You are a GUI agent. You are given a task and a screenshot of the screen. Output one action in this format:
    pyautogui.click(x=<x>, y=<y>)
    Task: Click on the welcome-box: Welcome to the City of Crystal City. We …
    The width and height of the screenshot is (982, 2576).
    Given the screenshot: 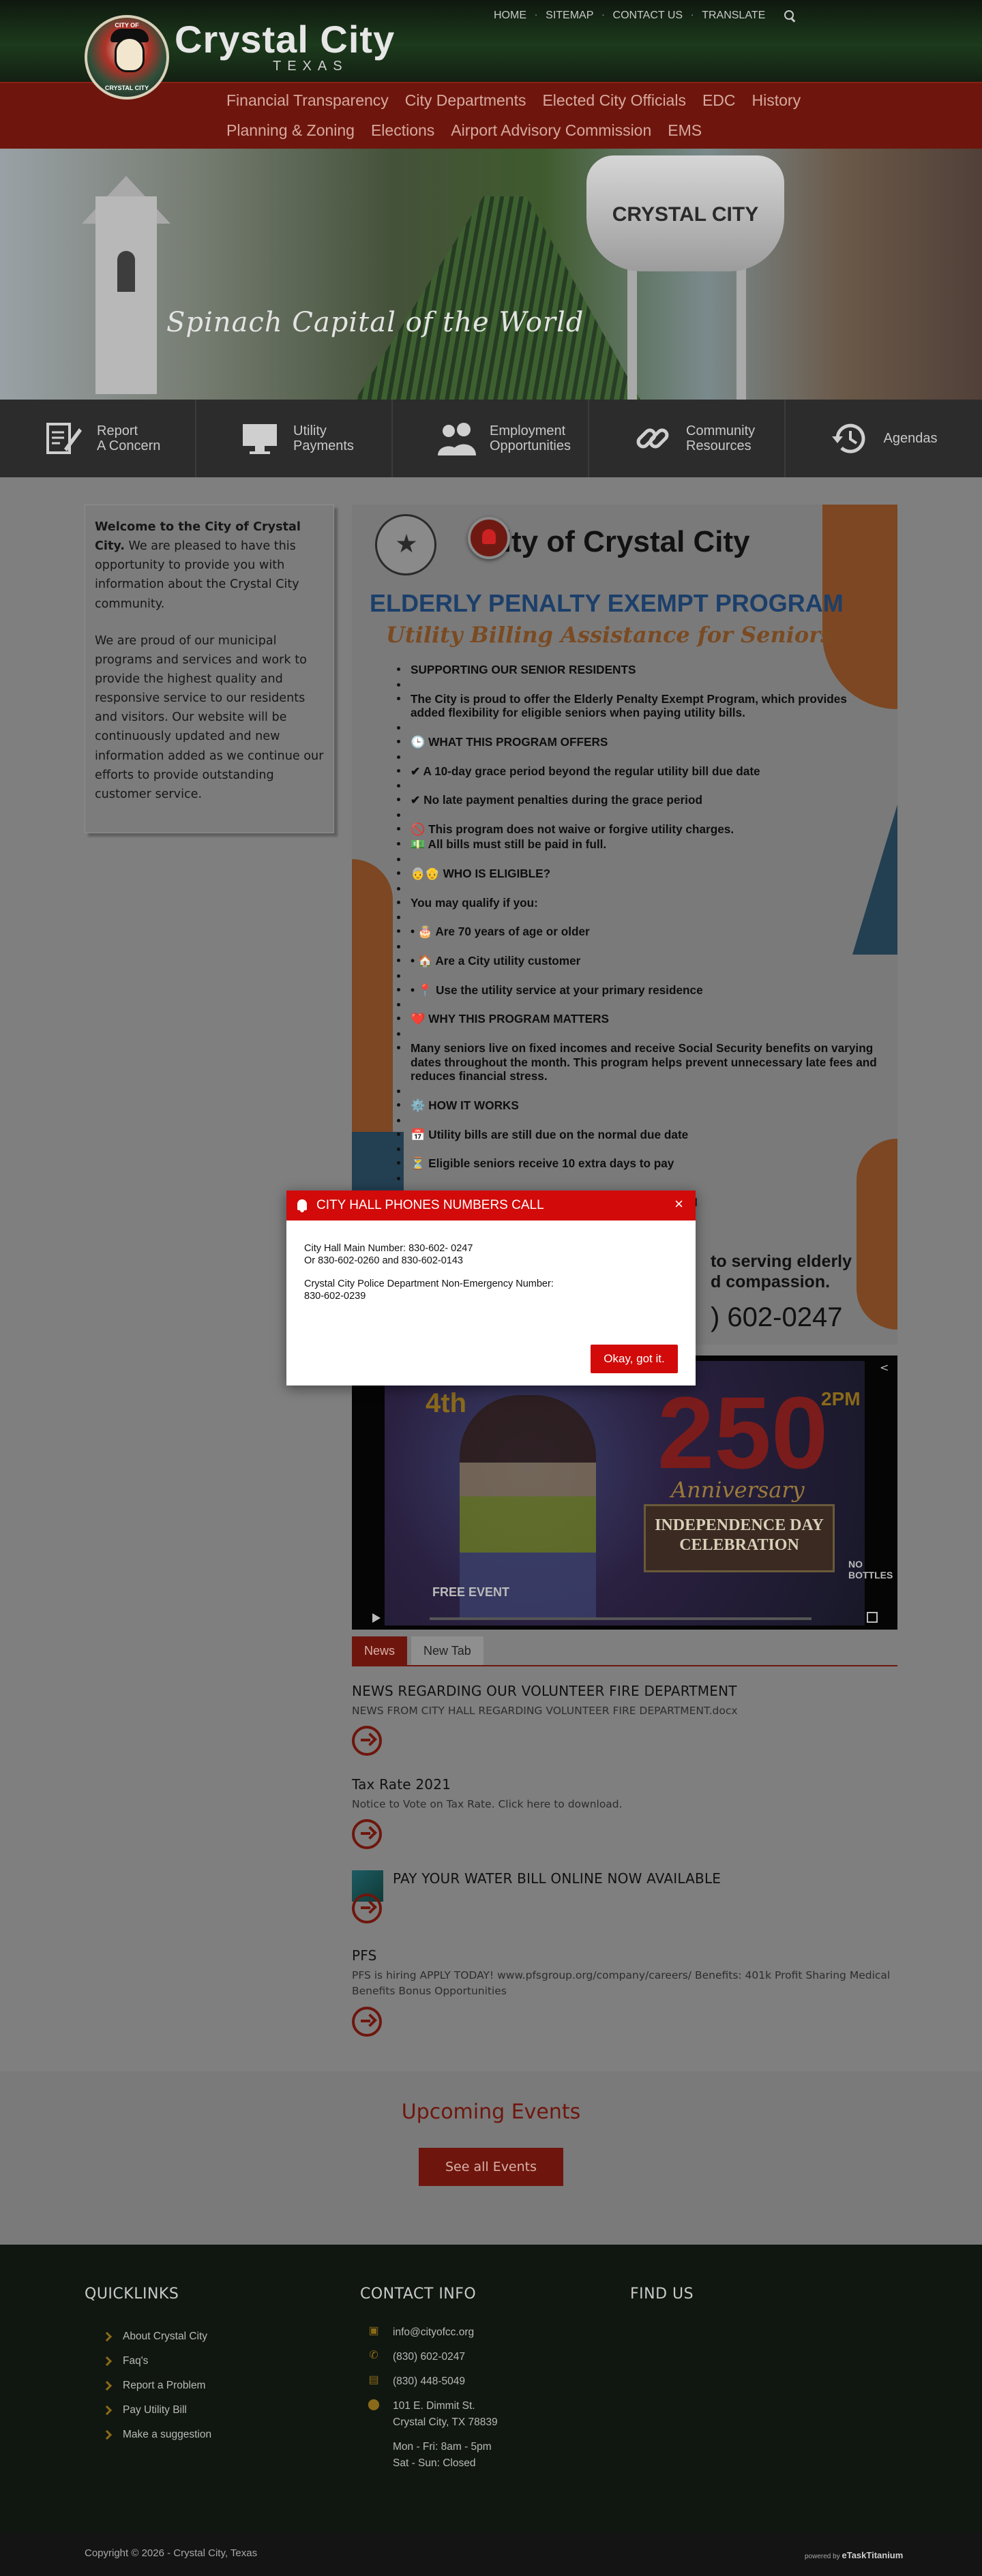 What is the action you would take?
    pyautogui.click(x=209, y=669)
    